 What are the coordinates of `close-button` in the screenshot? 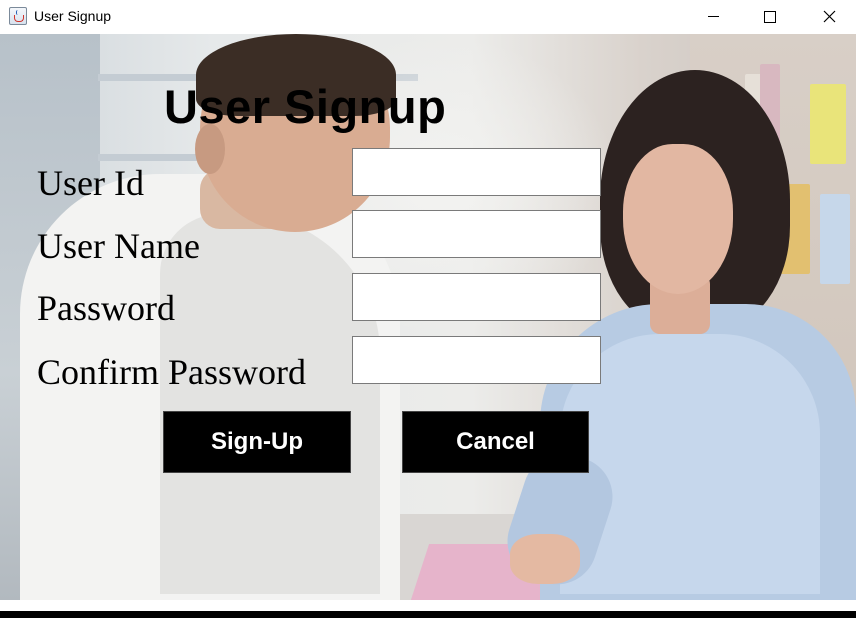 It's located at (829, 16).